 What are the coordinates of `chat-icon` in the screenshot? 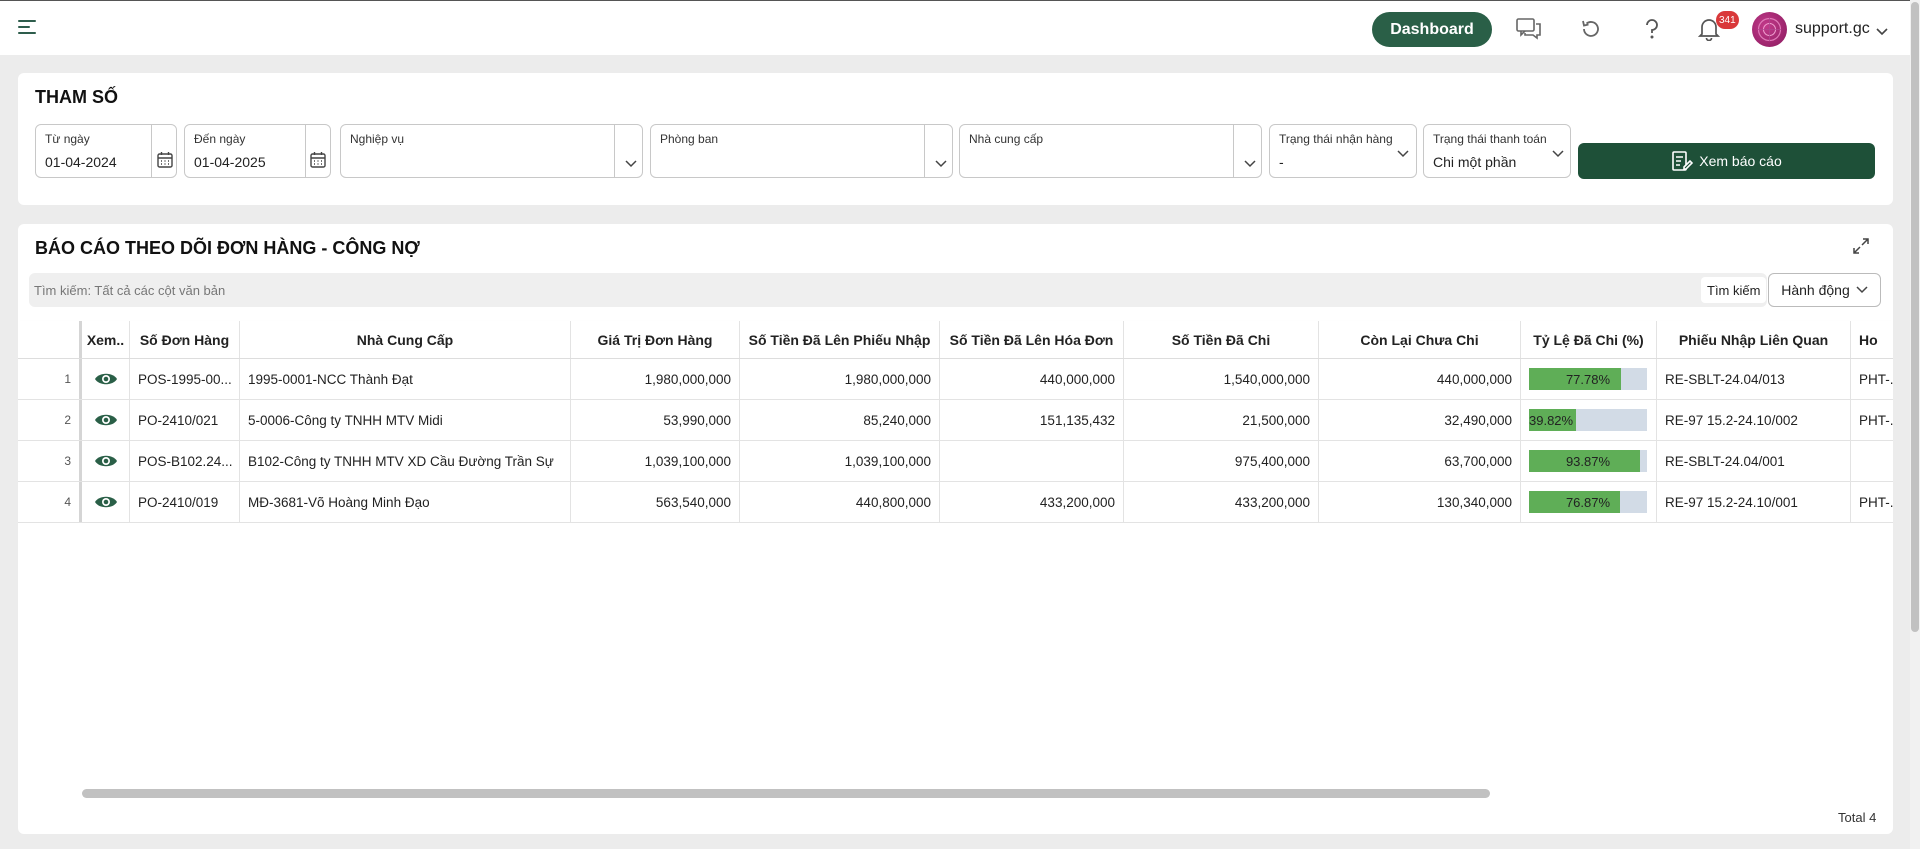 It's located at (1529, 29).